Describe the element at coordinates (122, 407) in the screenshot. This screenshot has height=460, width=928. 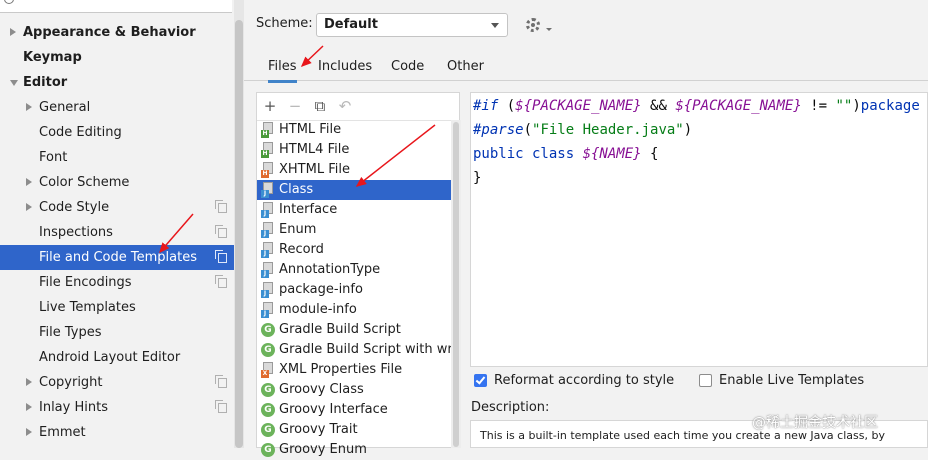
I see `sidebar-item-inlay-hints: Inlay Hints` at that location.